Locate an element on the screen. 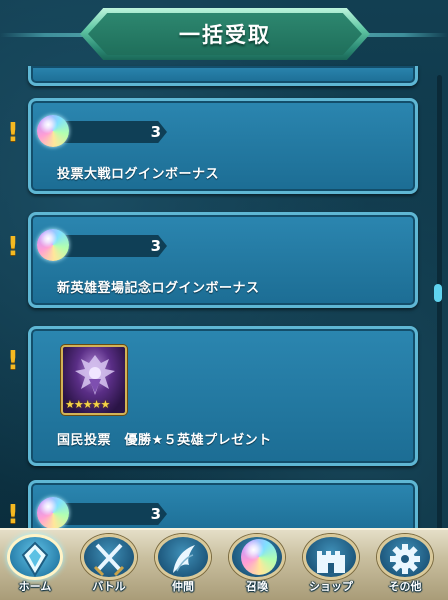 This screenshot has height=600, width=448. wing-icon is located at coordinates (184, 559).